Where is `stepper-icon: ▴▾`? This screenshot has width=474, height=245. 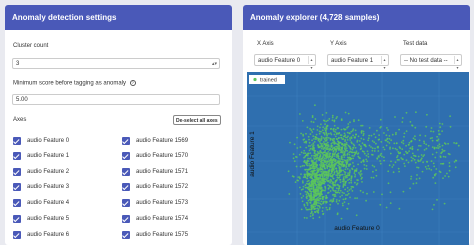
stepper-icon: ▴▾ is located at coordinates (214, 64).